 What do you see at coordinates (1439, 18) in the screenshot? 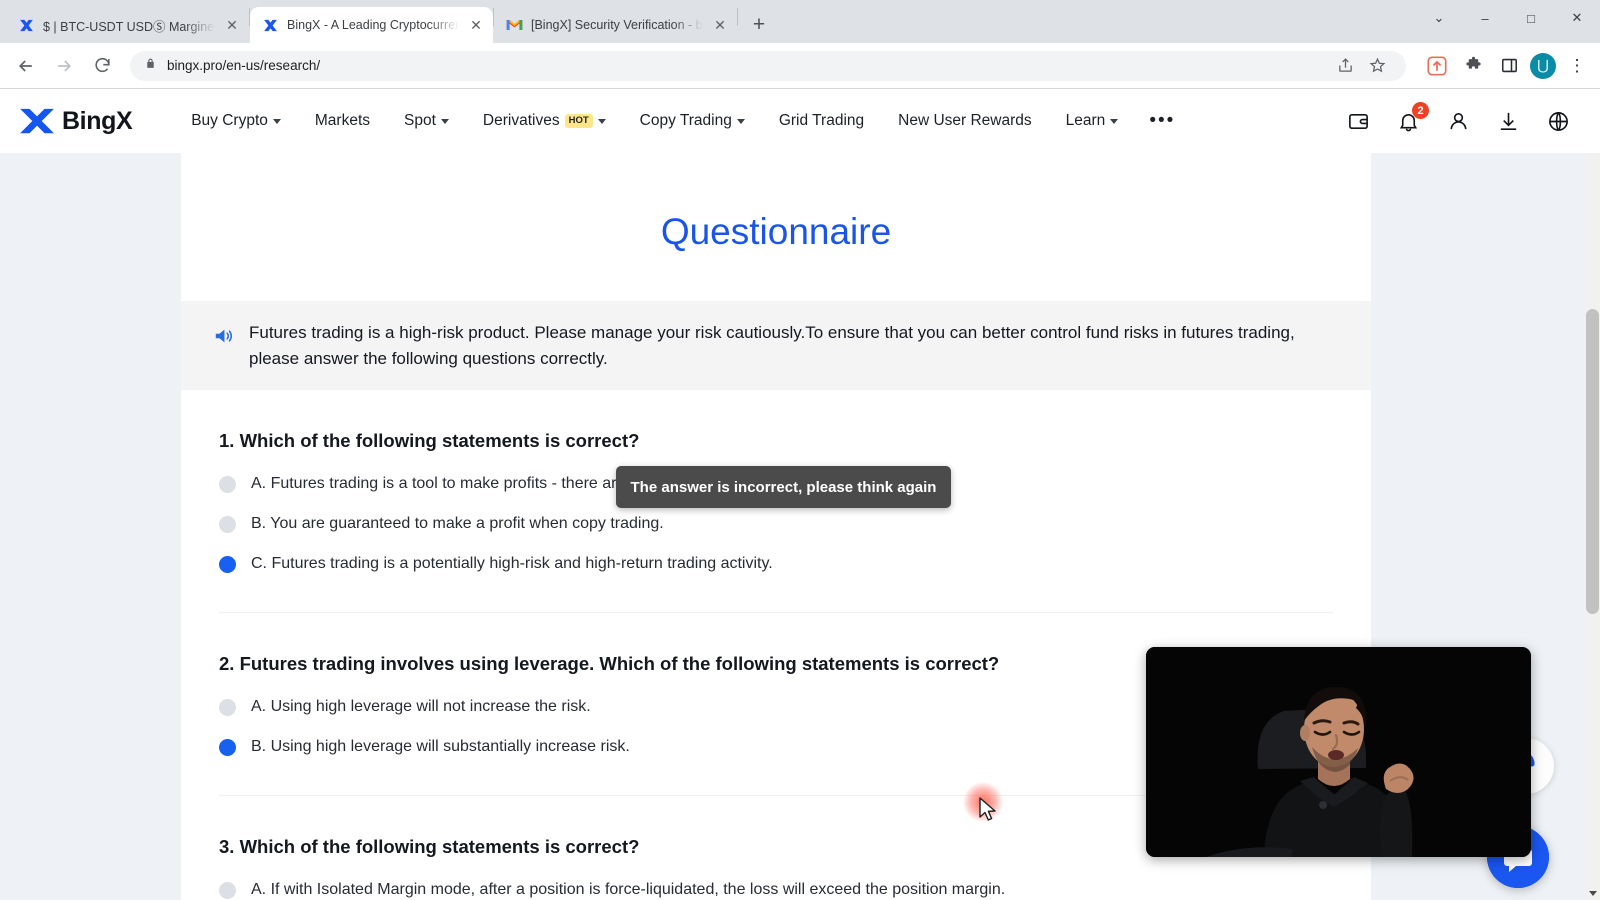
I see `tab-search-icon: ⌄` at bounding box center [1439, 18].